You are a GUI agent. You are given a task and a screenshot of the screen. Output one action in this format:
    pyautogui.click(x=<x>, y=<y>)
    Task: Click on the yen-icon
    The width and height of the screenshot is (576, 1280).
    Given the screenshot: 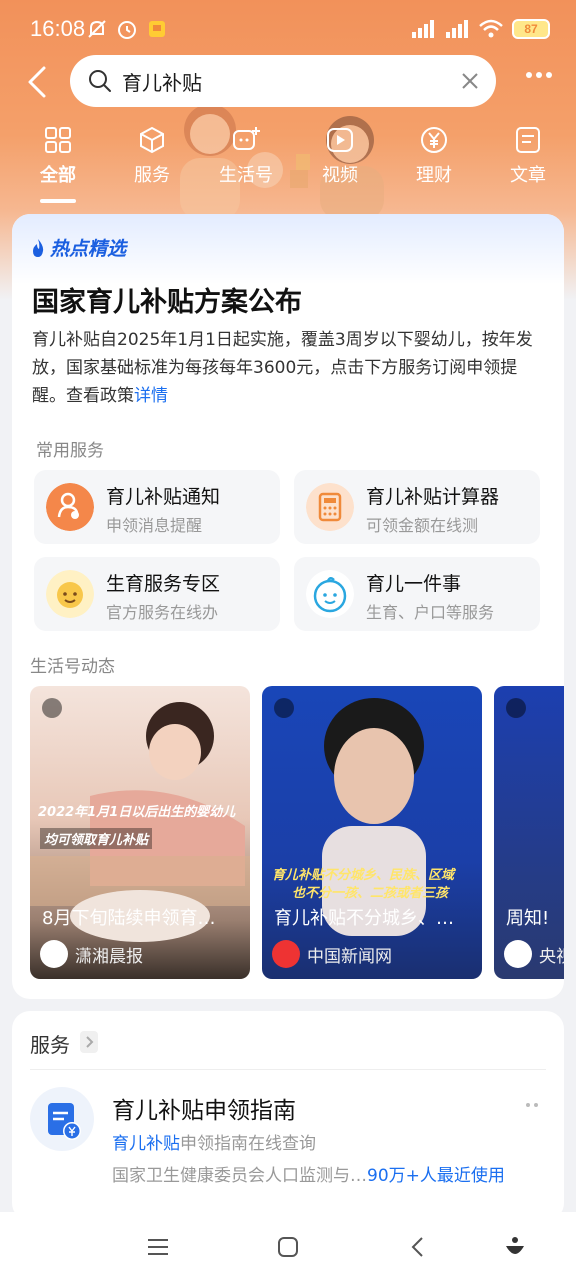 What is the action you would take?
    pyautogui.click(x=434, y=140)
    